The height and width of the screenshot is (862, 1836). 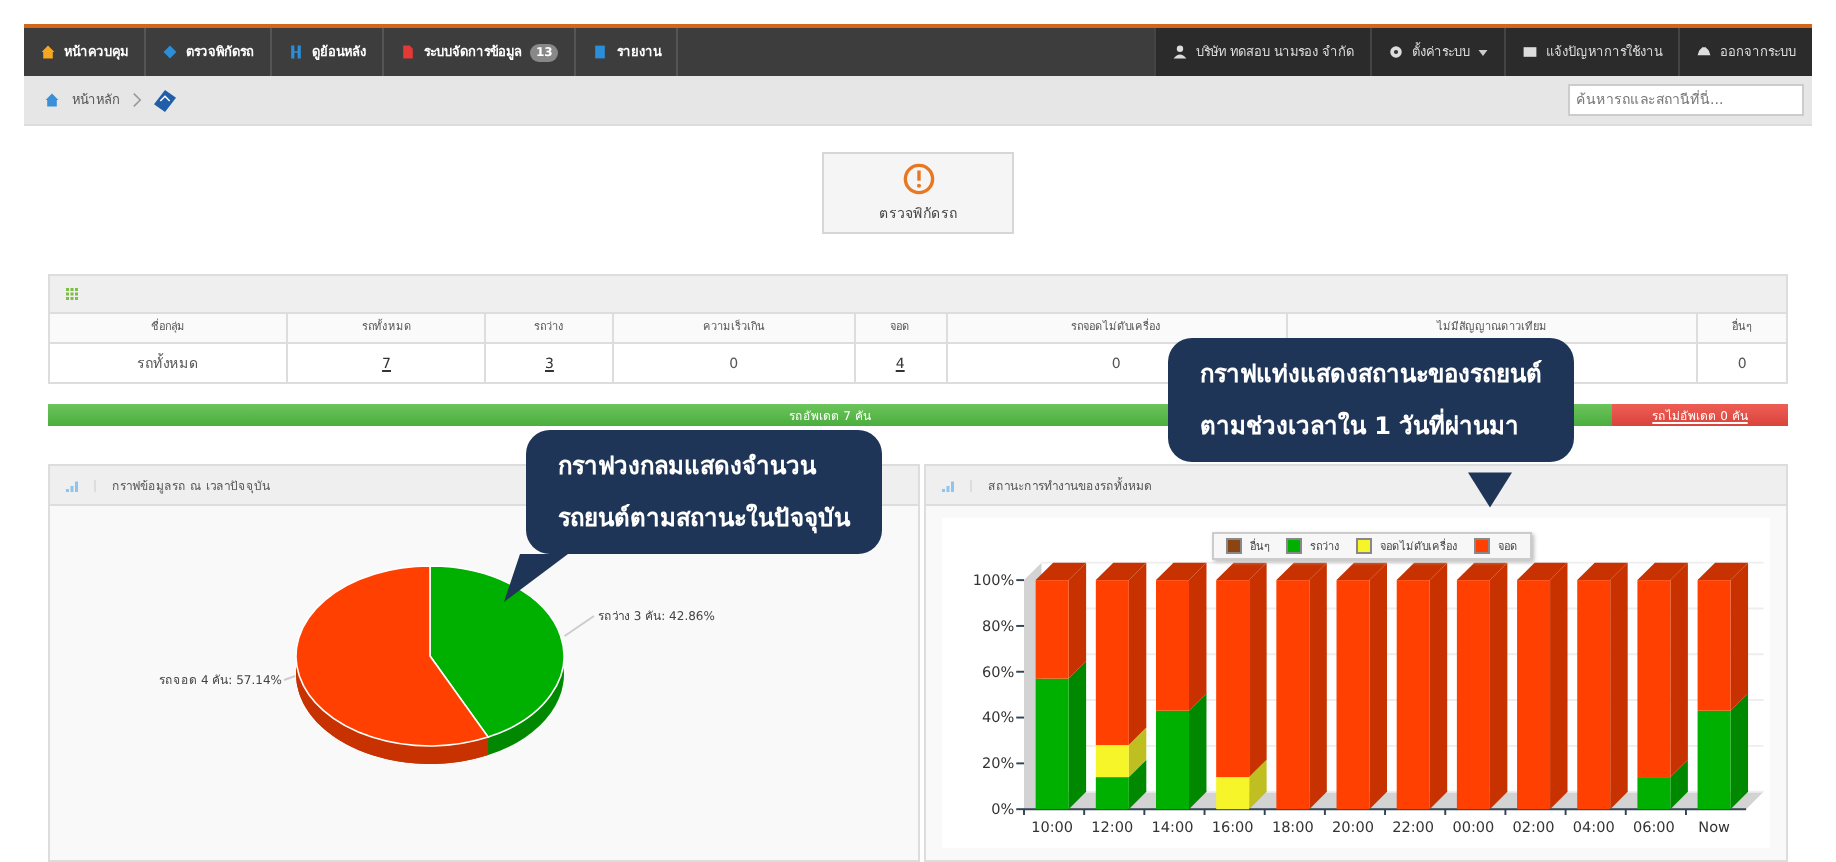 What do you see at coordinates (1179, 52) in the screenshot?
I see `user-icon` at bounding box center [1179, 52].